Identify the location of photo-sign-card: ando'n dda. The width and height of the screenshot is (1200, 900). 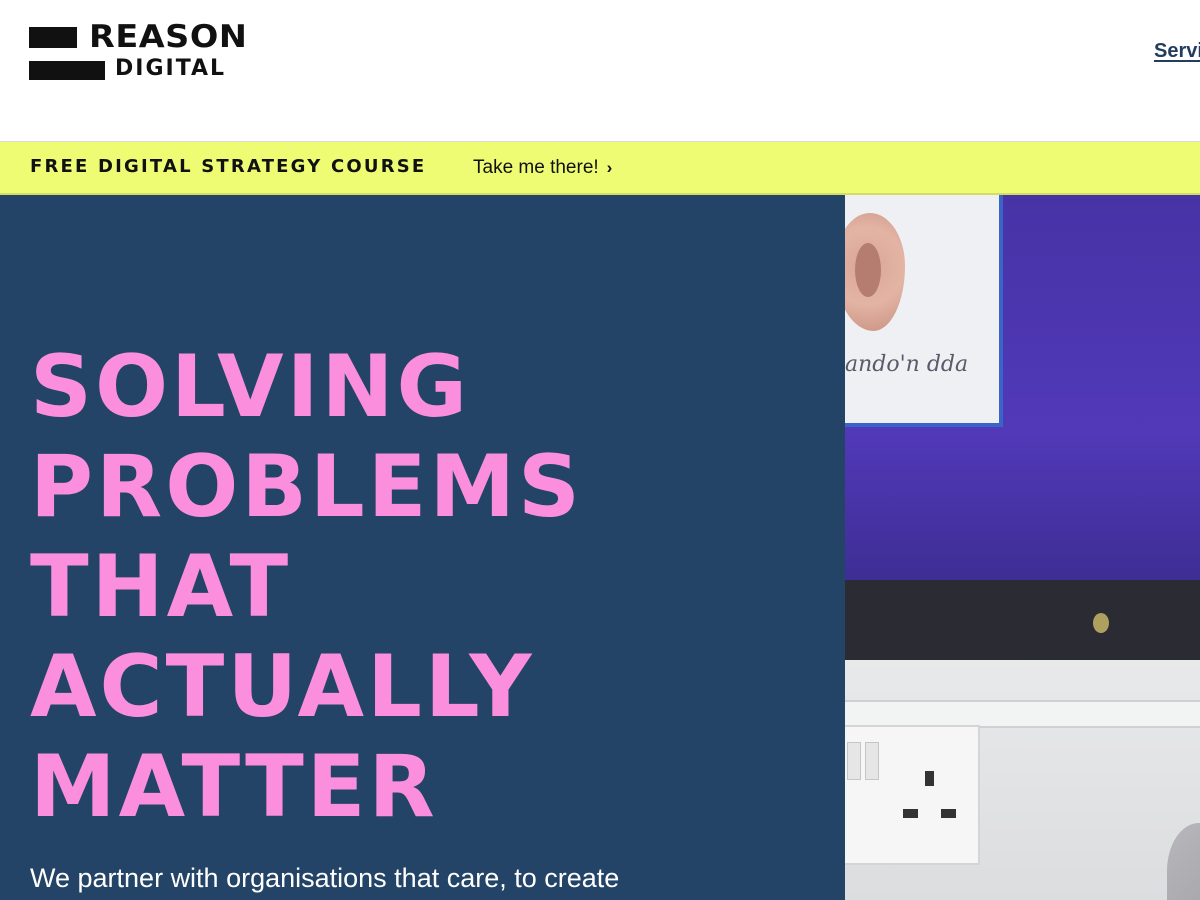
(924, 311).